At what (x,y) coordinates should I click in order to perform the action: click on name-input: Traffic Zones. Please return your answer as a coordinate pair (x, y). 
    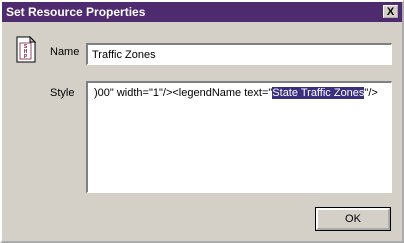
    Looking at the image, I should click on (239, 54).